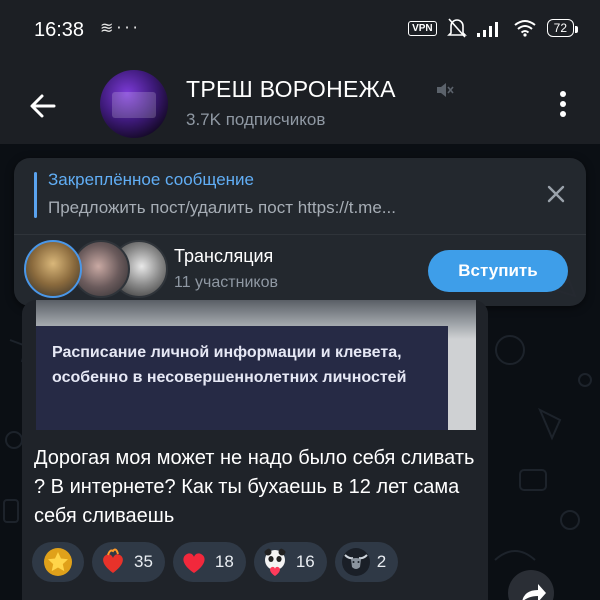  I want to click on reaction-panda-heart: 16, so click(290, 562).